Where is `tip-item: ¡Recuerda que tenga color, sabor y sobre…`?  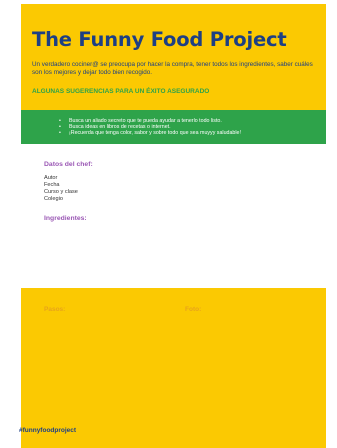 tip-item: ¡Recuerda que tenga color, sabor y sobre… is located at coordinates (150, 133).